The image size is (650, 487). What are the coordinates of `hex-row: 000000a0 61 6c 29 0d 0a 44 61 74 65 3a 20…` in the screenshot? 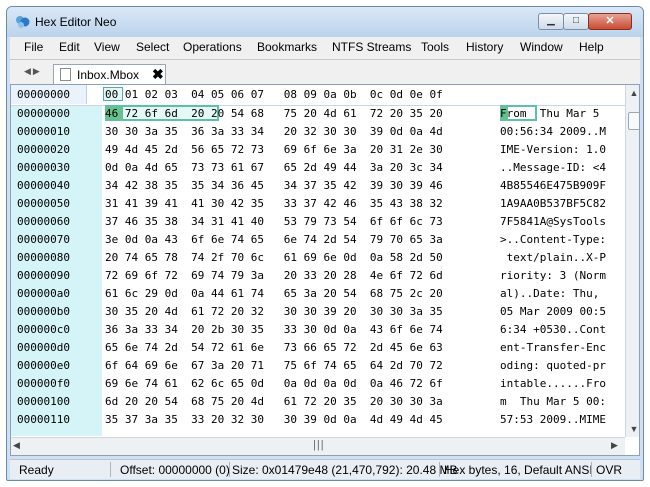 It's located at (311, 294).